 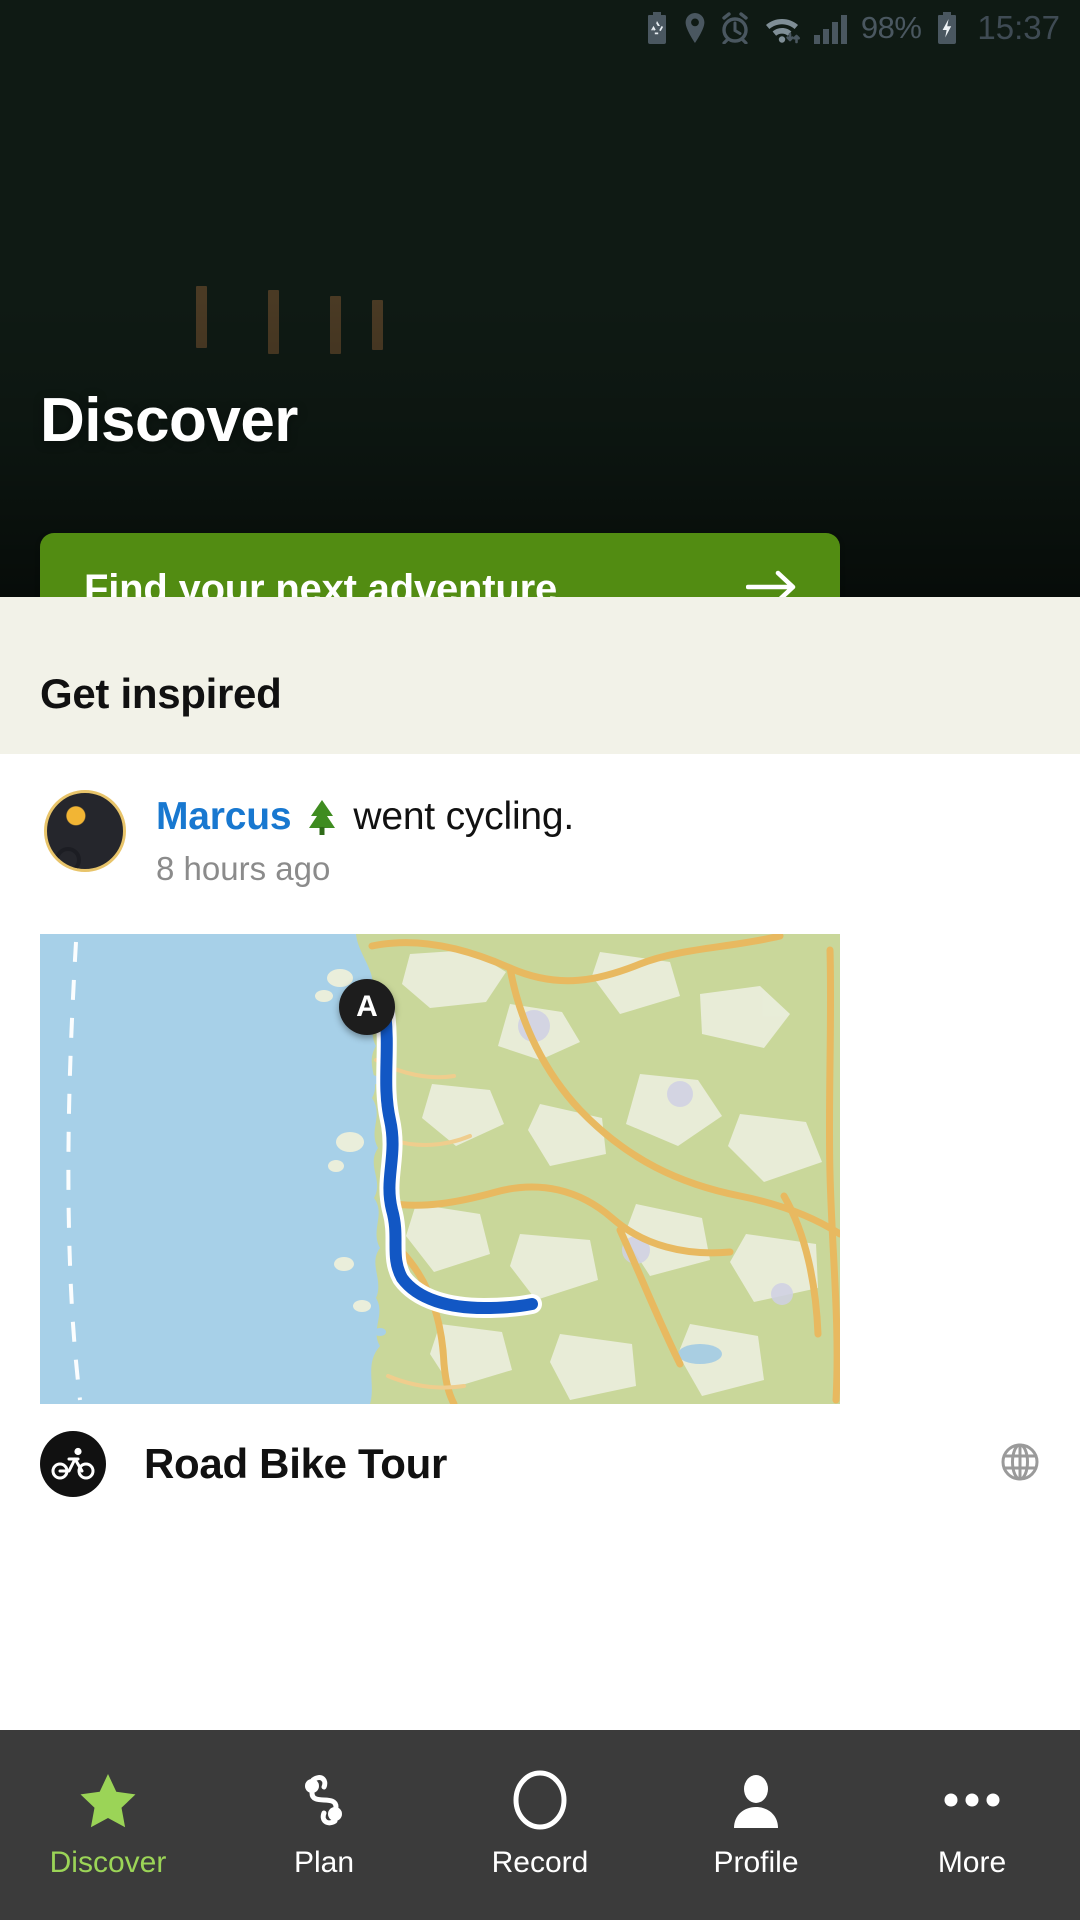 What do you see at coordinates (169, 420) in the screenshot?
I see `page-title: Discover` at bounding box center [169, 420].